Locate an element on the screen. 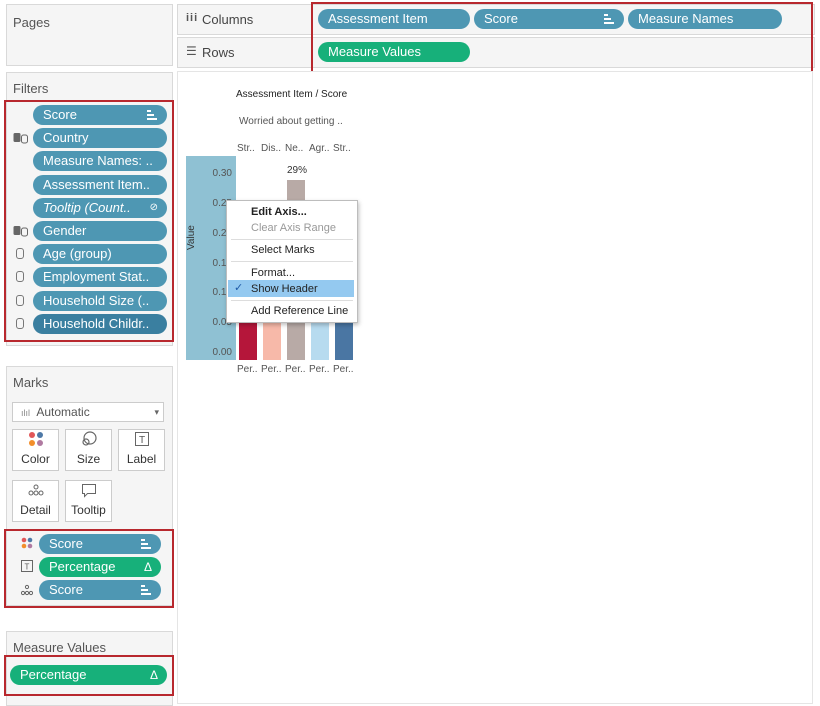 Image resolution: width=820 pixels, height=706 pixels. tooltip-icon is located at coordinates (88, 492).